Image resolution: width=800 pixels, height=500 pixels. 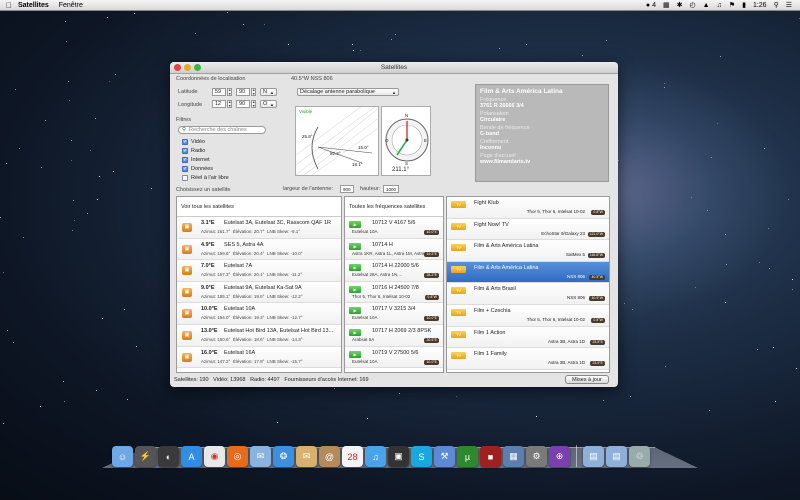 I want to click on info-home: www.filmandarts.tv, so click(x=542, y=162).